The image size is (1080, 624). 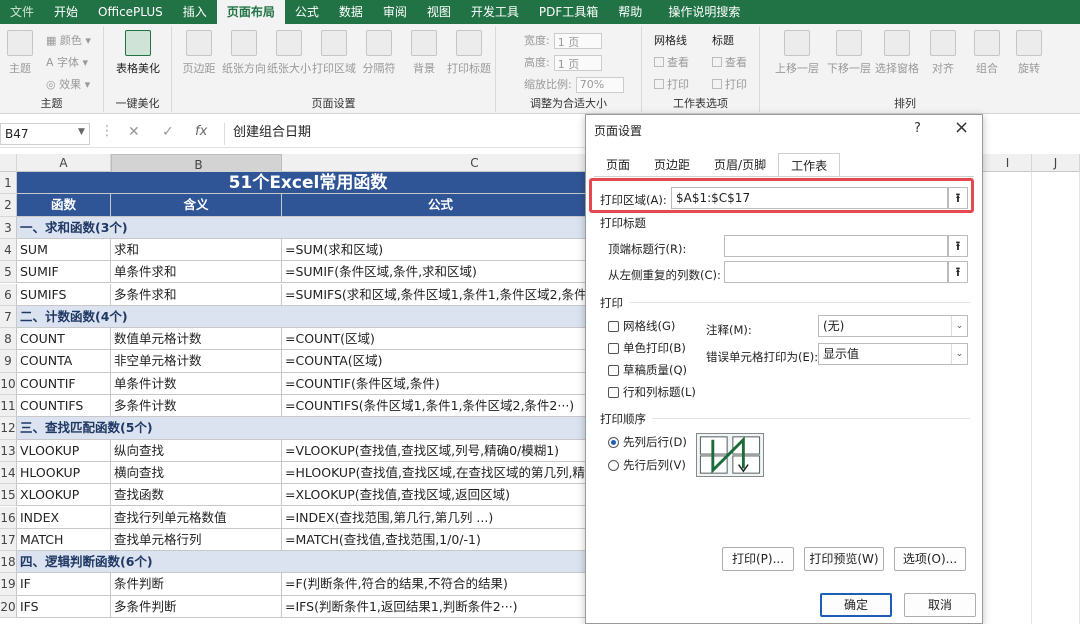 What do you see at coordinates (8, 584) in the screenshot?
I see `row-number: 19` at bounding box center [8, 584].